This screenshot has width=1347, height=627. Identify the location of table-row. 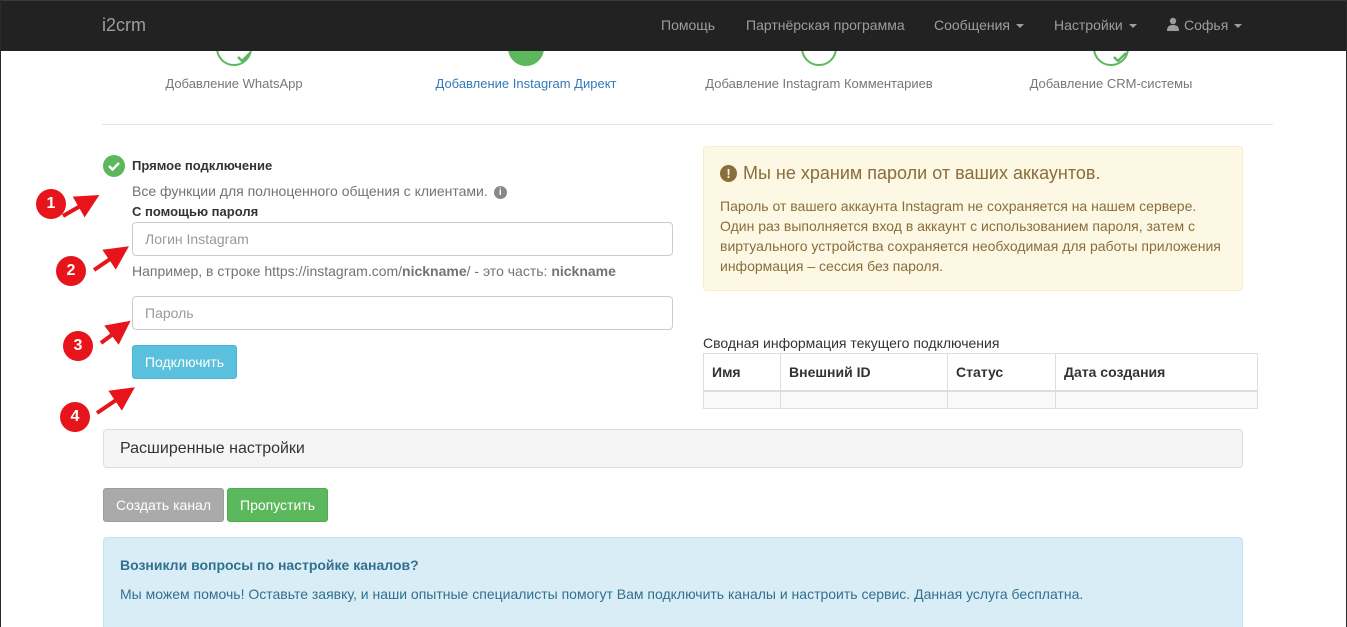
(980, 399).